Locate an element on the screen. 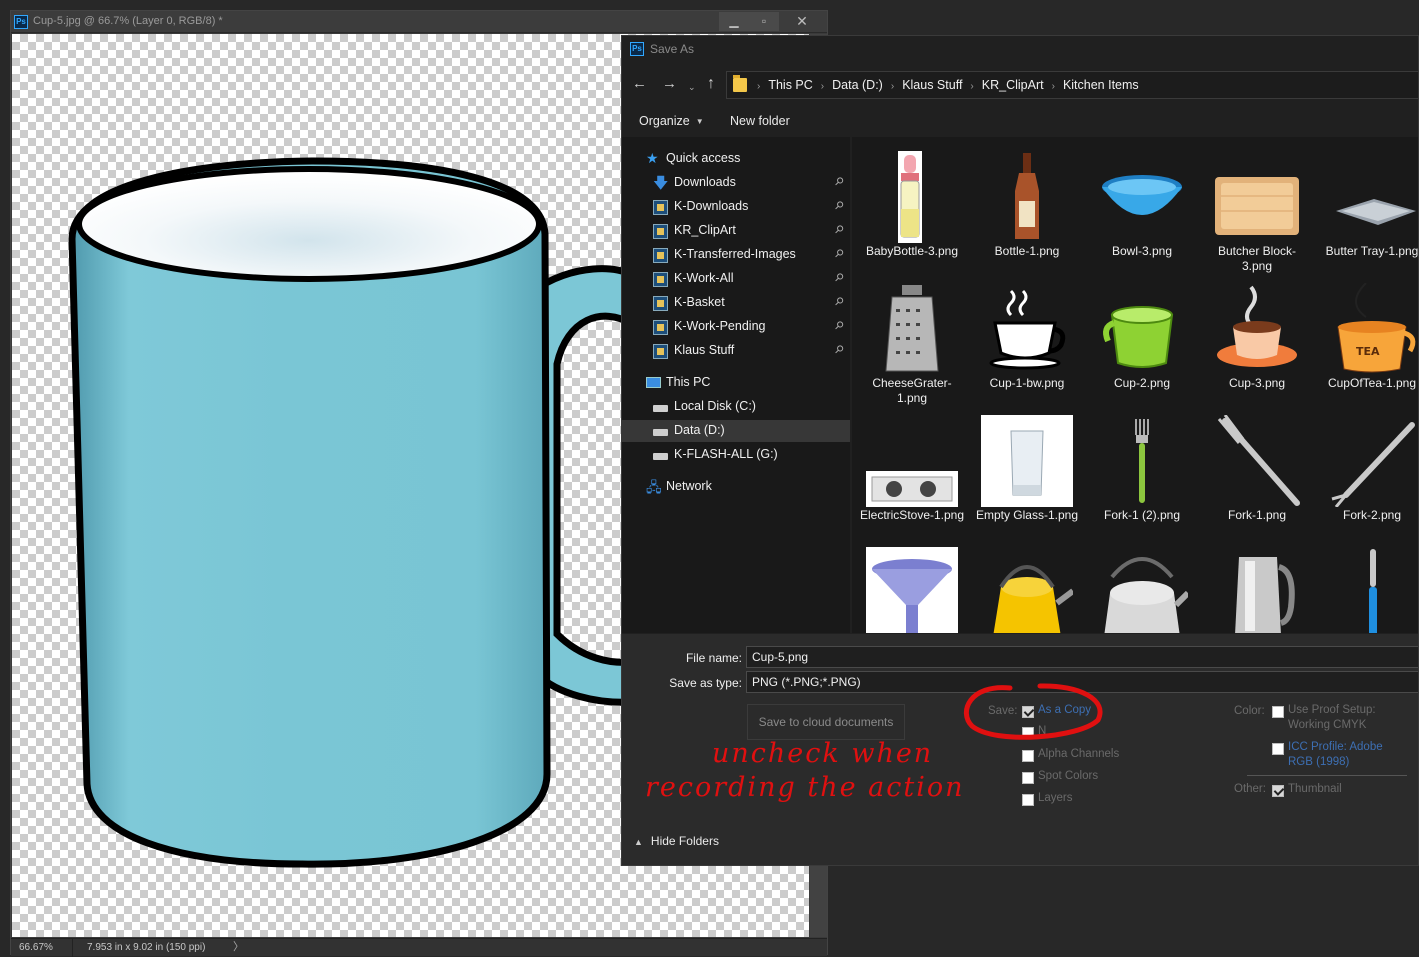 The image size is (1419, 957). file-tile: Butcher Block-3.png is located at coordinates (1257, 207).